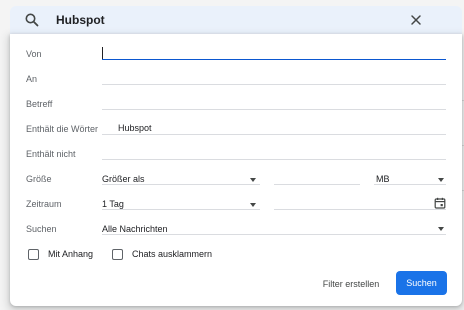 The width and height of the screenshot is (464, 310). I want to click on size-unit-underline, so click(410, 184).